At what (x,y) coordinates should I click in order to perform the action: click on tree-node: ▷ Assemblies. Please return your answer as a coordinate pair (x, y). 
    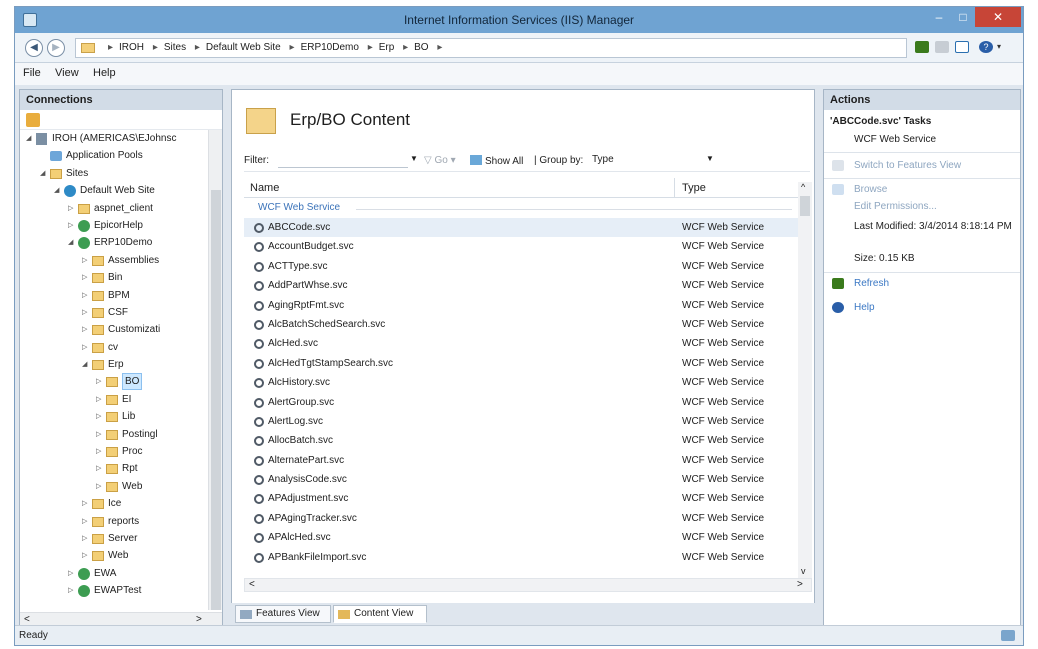
    Looking at the image, I should click on (115, 260).